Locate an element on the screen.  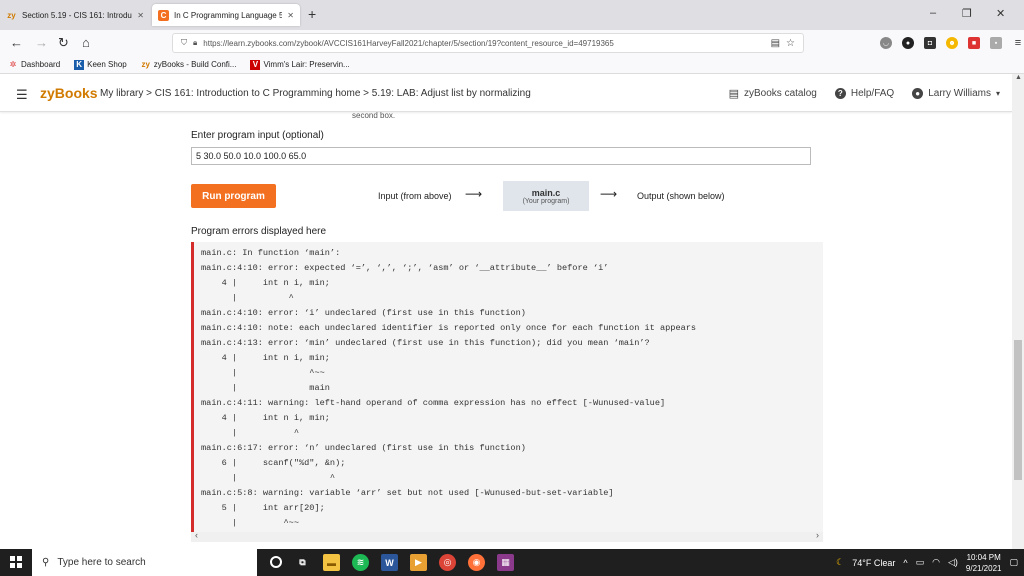
tab-c-programming: C In C Programming Language 5. ✕ is located at coordinates (226, 15).